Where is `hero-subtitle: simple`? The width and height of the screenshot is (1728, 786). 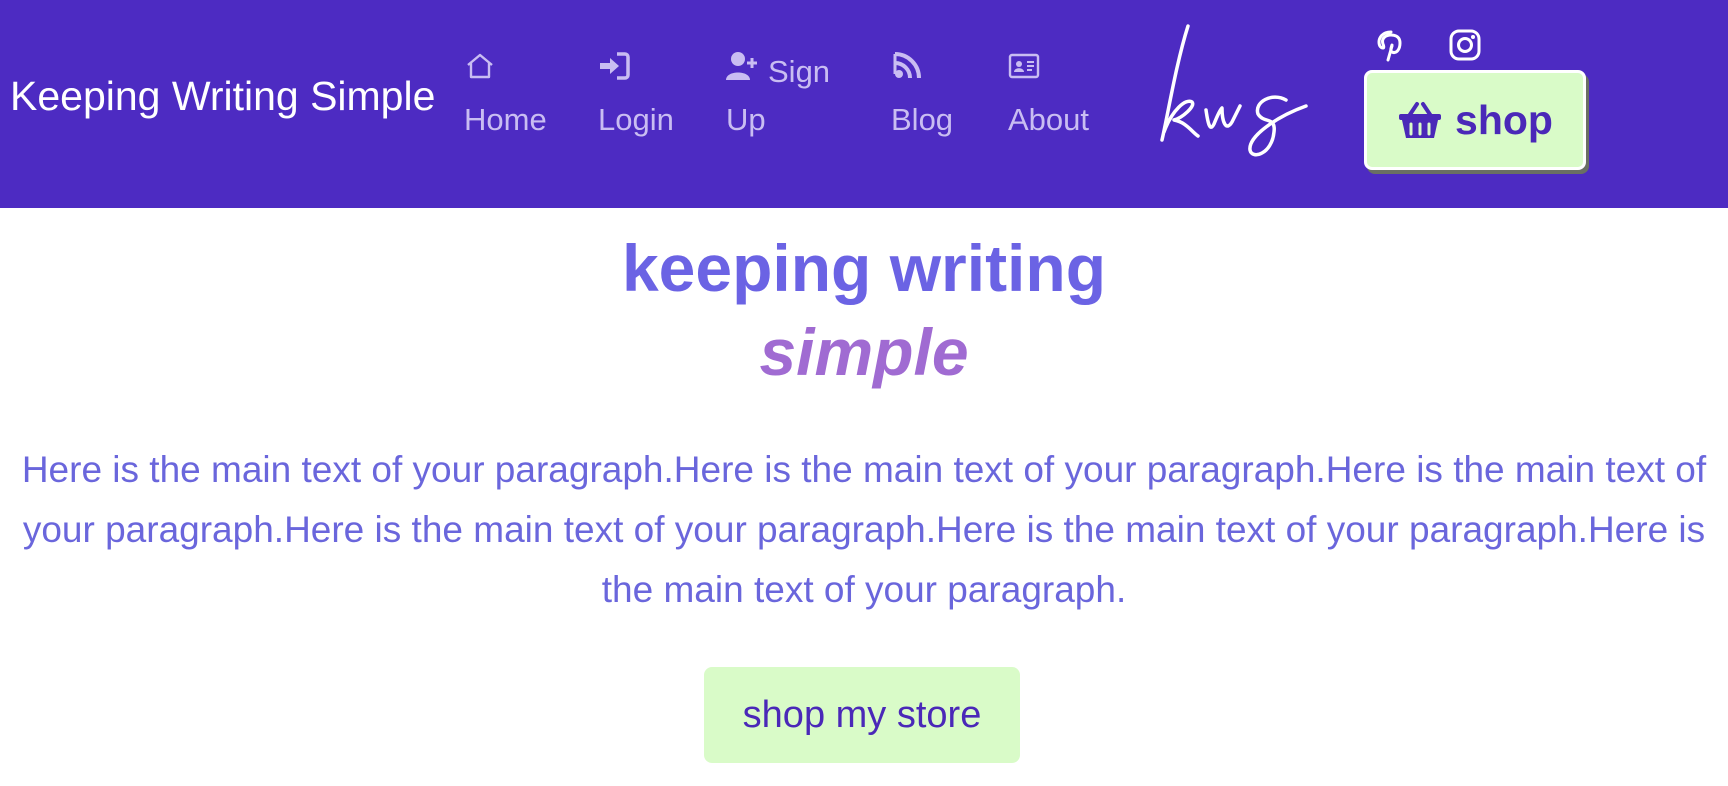 hero-subtitle: simple is located at coordinates (864, 352).